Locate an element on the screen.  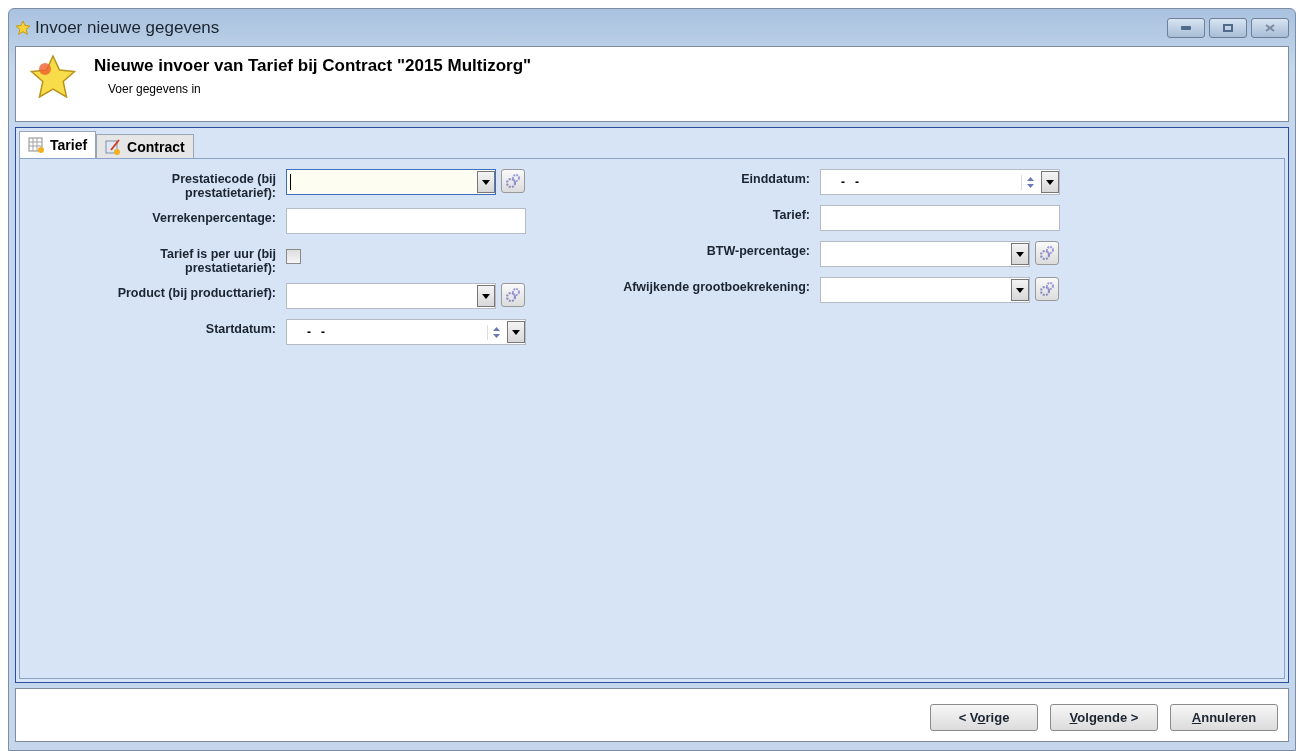
close-button is located at coordinates (1270, 27).